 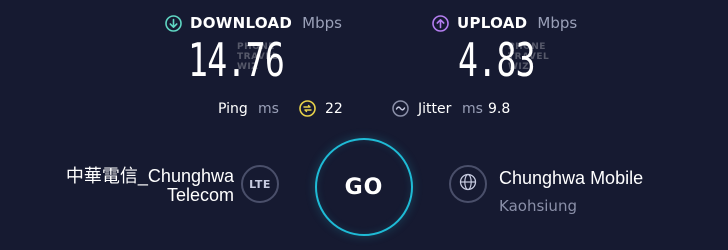 What do you see at coordinates (499, 109) in the screenshot?
I see `jitter-value: 9.8` at bounding box center [499, 109].